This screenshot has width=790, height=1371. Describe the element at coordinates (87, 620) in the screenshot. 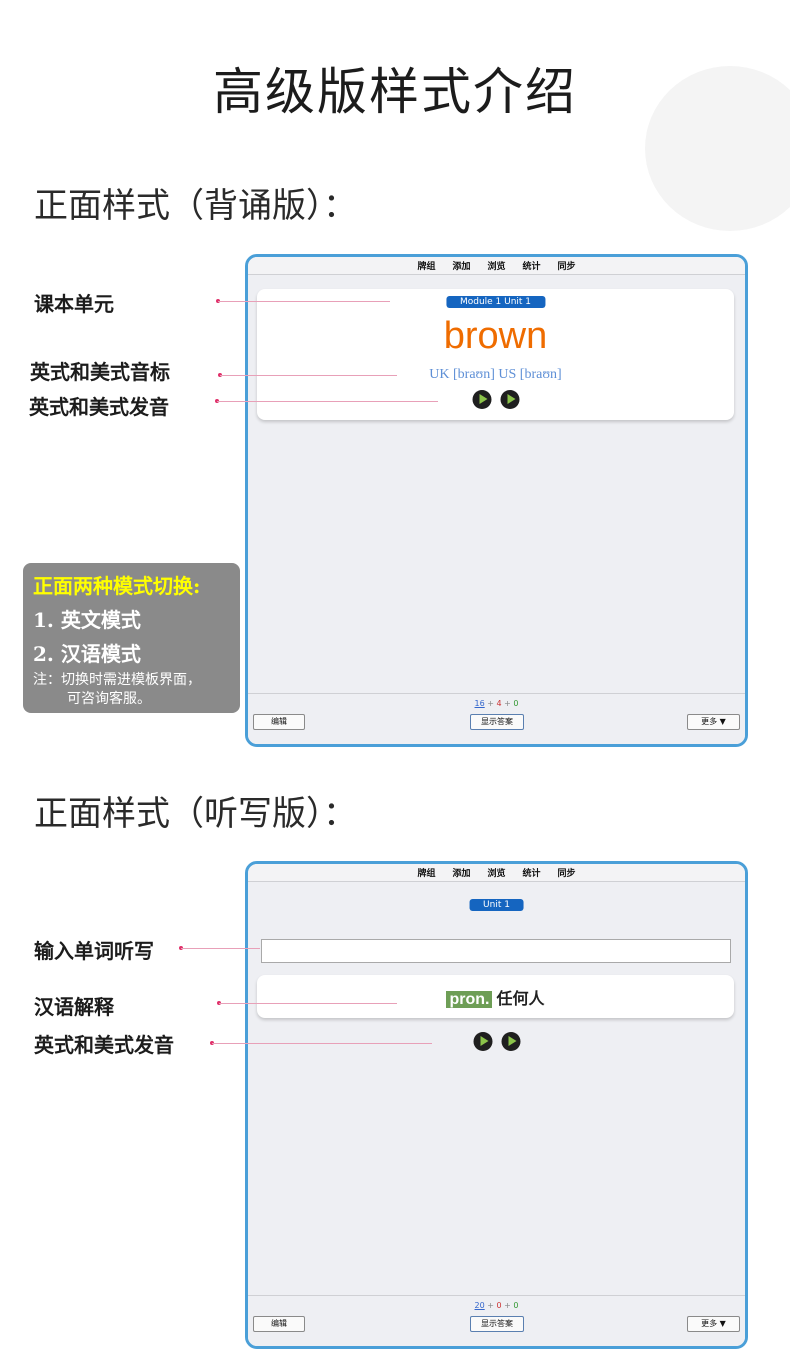

I see `note-item-english: 1. 英文模式` at that location.